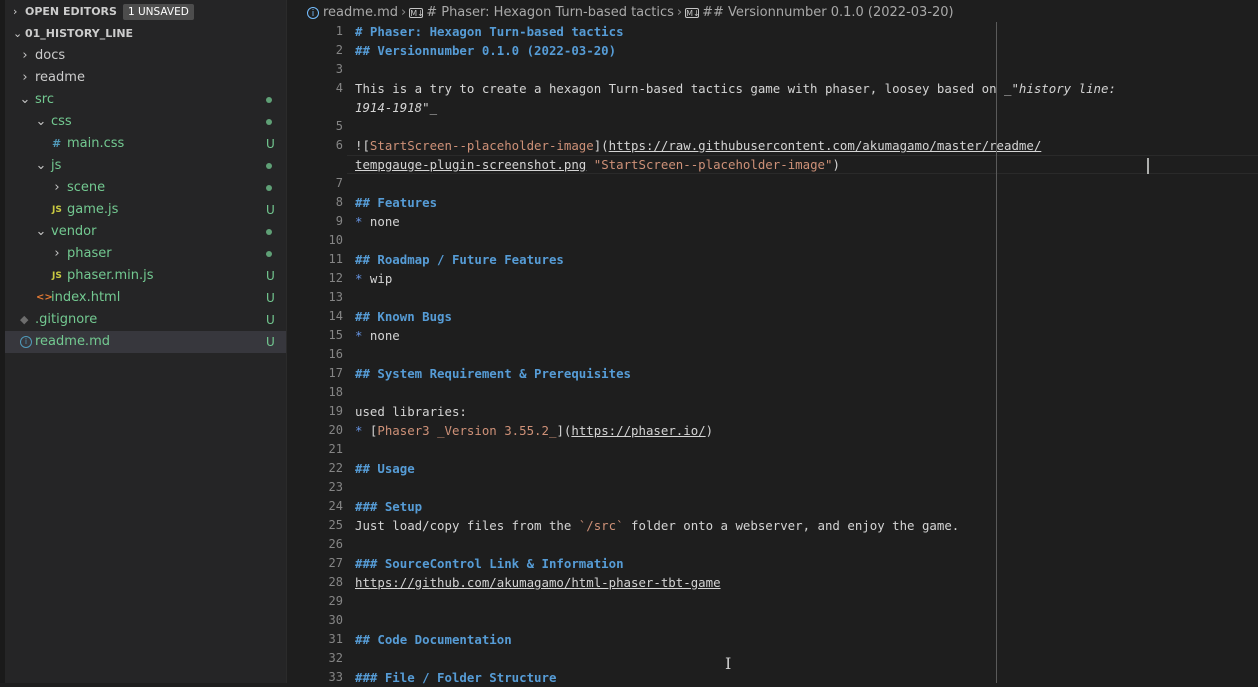 The width and height of the screenshot is (1258, 687). I want to click on code-token: "StartScreen--placeholder-image", so click(713, 164).